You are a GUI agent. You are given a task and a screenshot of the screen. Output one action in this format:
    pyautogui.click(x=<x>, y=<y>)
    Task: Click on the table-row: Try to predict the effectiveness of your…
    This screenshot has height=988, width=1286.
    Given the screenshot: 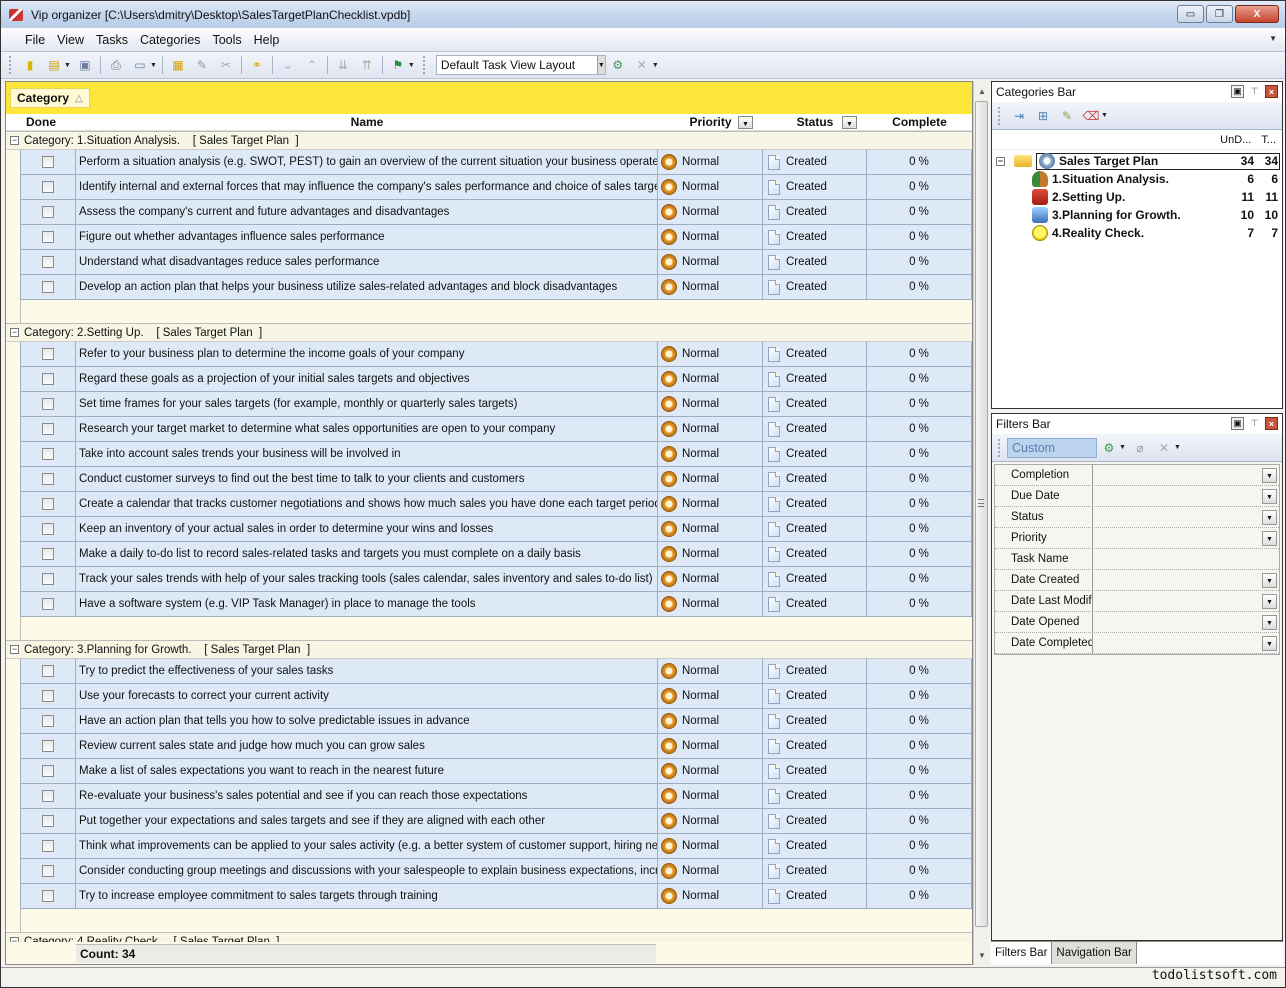 What is the action you would take?
    pyautogui.click(x=496, y=671)
    